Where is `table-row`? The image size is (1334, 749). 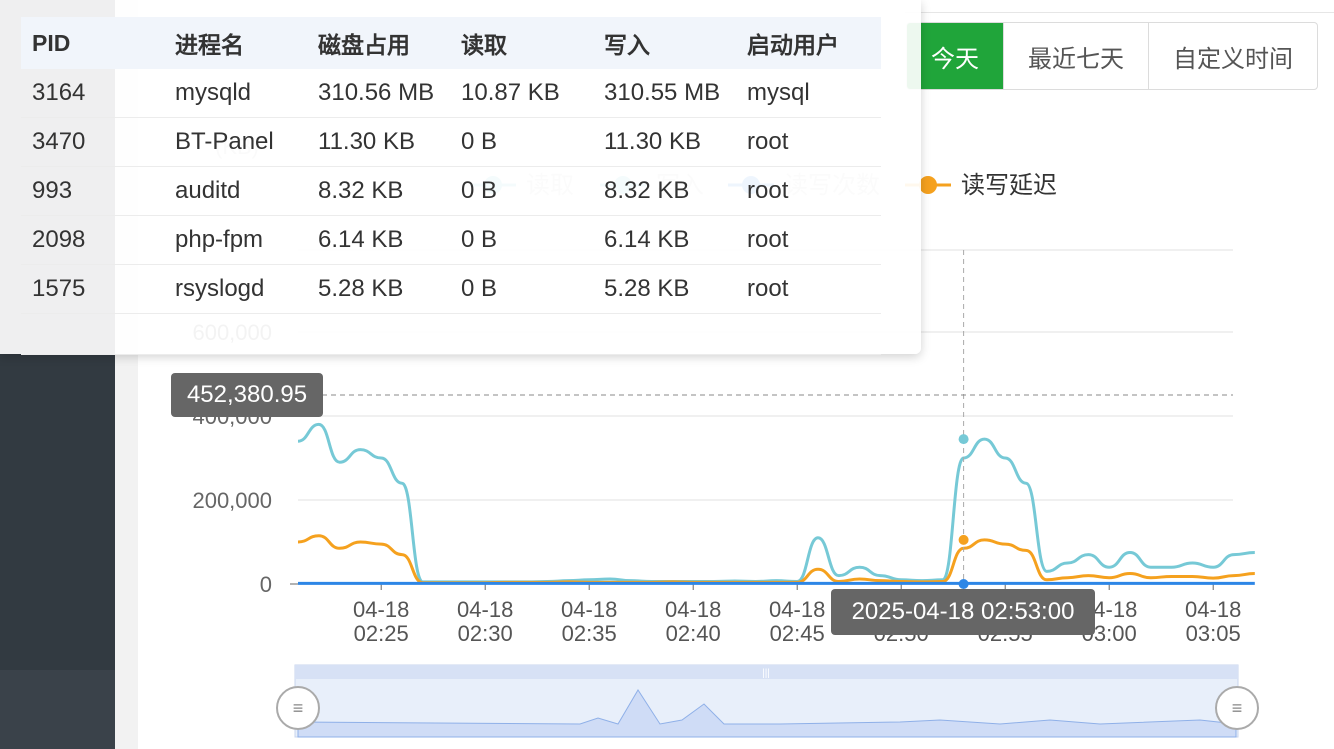
table-row is located at coordinates (451, 334).